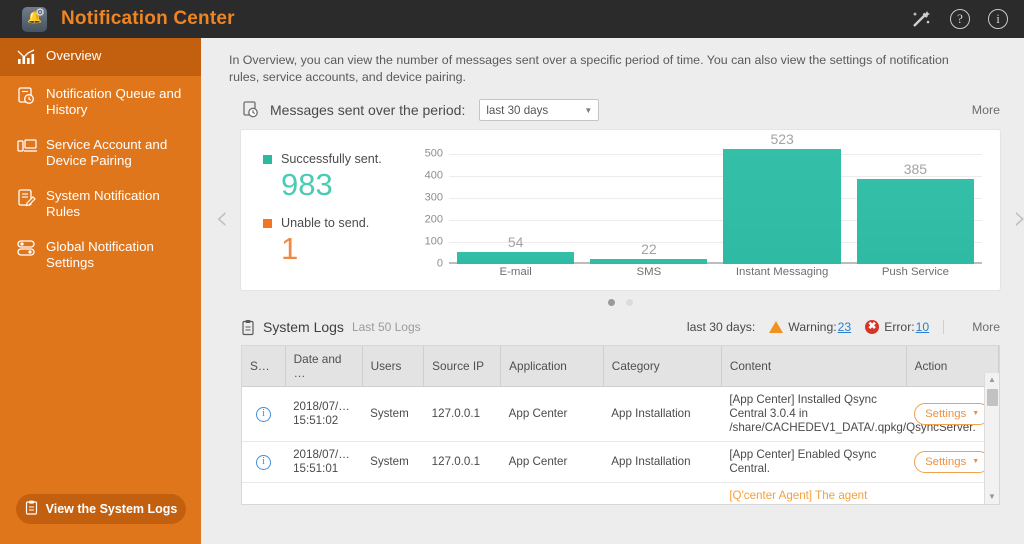 The image size is (1024, 544). What do you see at coordinates (31, 145) in the screenshot?
I see `devices-icon` at bounding box center [31, 145].